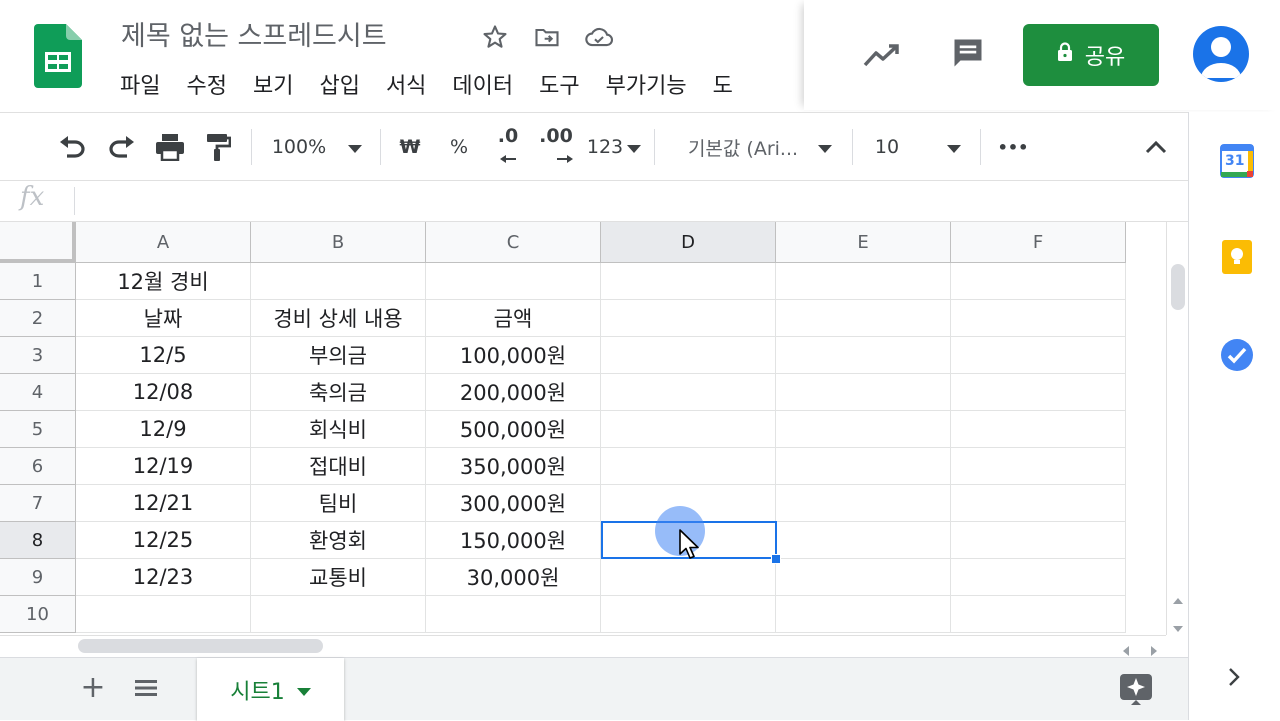 The image size is (1280, 721). What do you see at coordinates (1236, 677) in the screenshot?
I see `chevron-right-icon` at bounding box center [1236, 677].